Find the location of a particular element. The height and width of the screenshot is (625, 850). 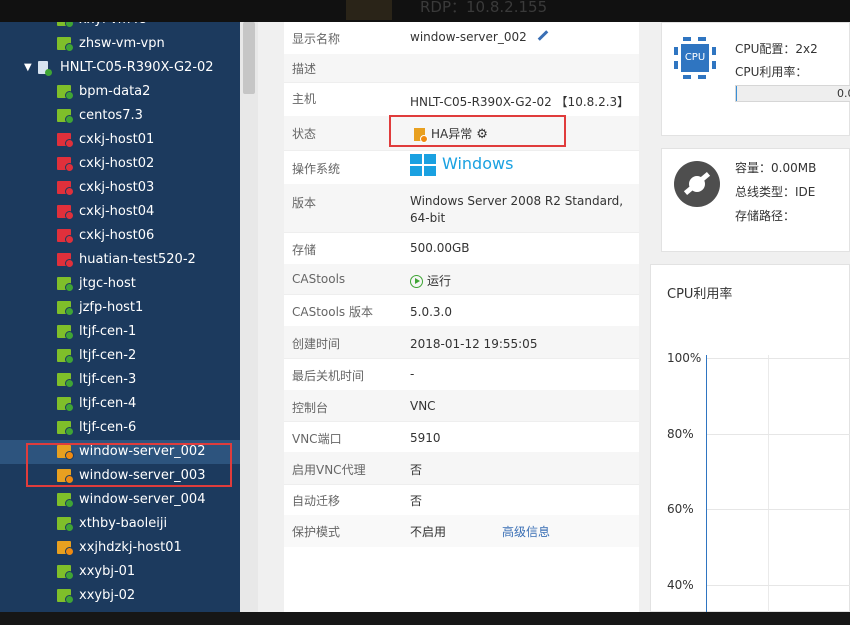

tree-vm-node: xthby-baoleiji is located at coordinates (120, 524).